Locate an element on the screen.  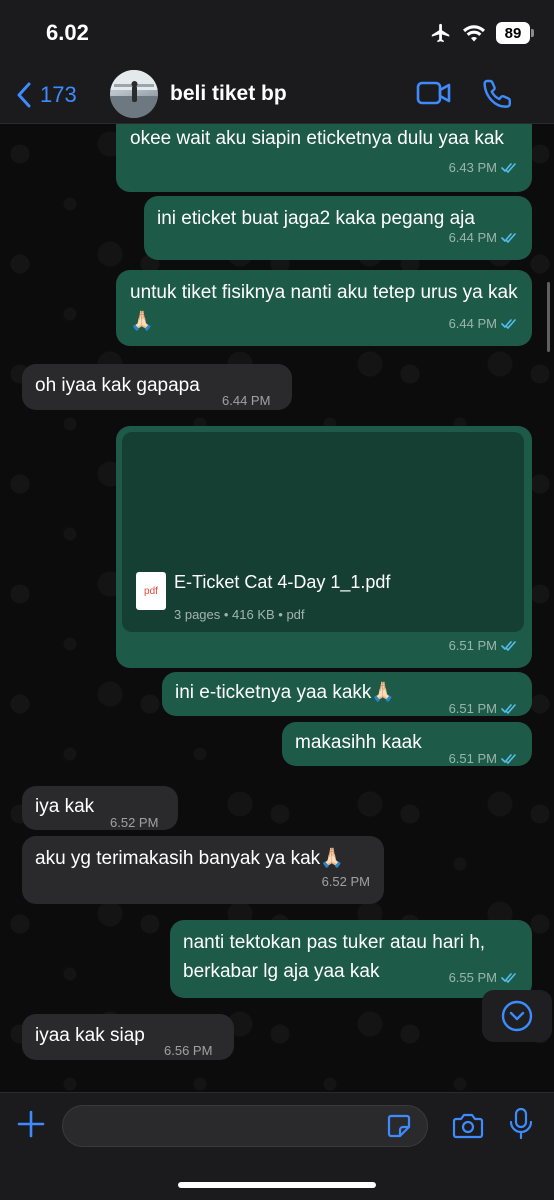
status-bar: 6.02 89 is located at coordinates (277, 33).